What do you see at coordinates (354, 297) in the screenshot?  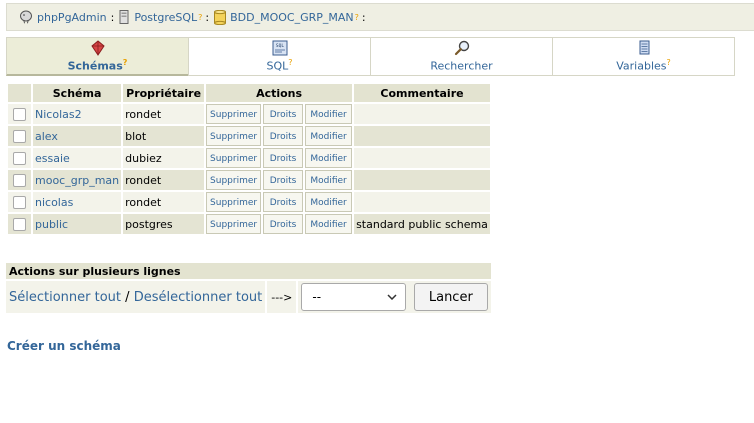 I see `action-select: --` at bounding box center [354, 297].